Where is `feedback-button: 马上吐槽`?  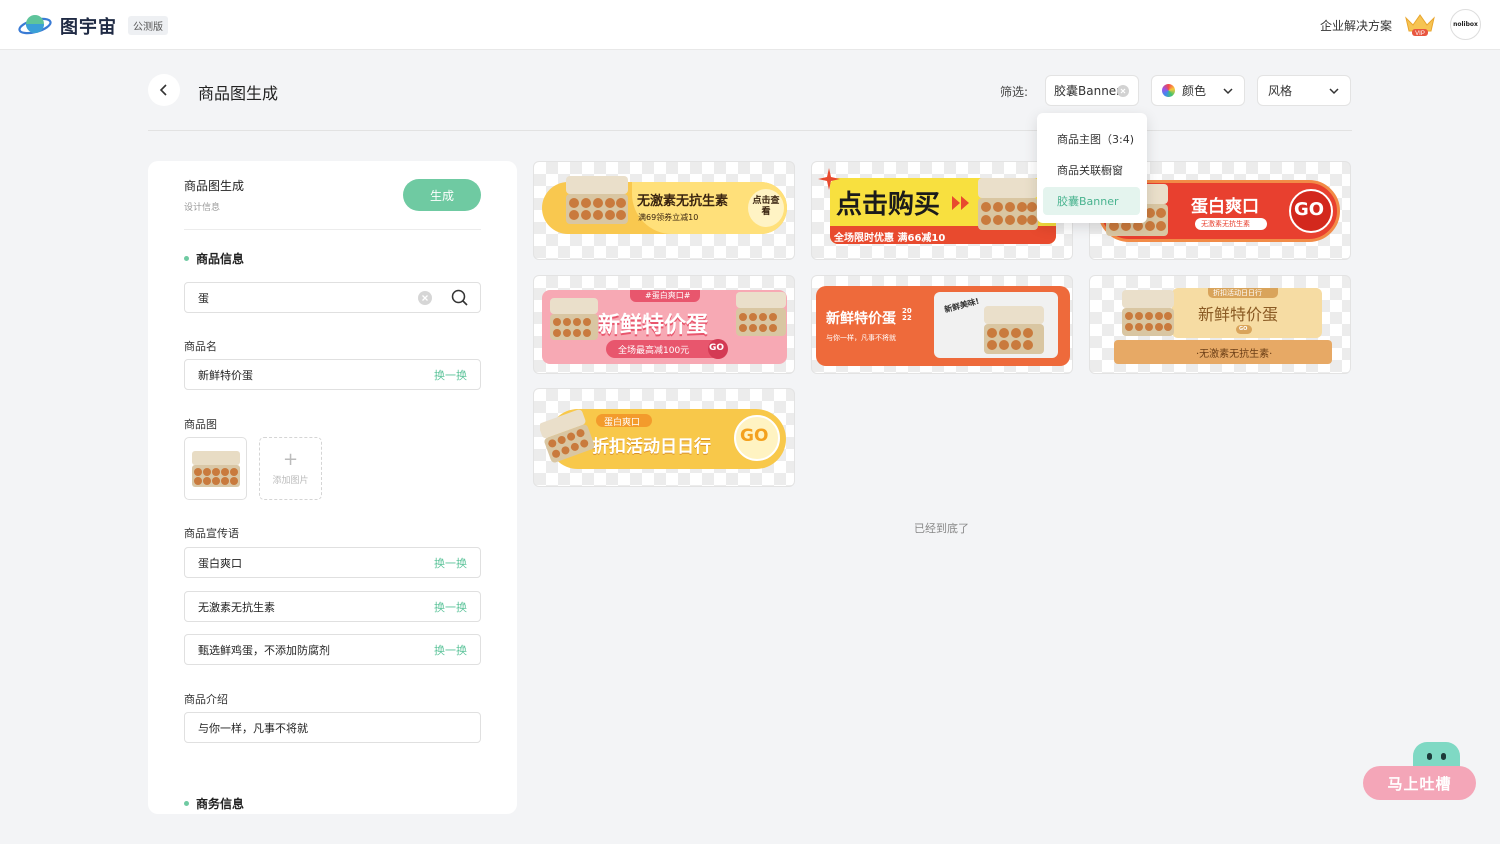
feedback-button: 马上吐槽 is located at coordinates (1419, 783).